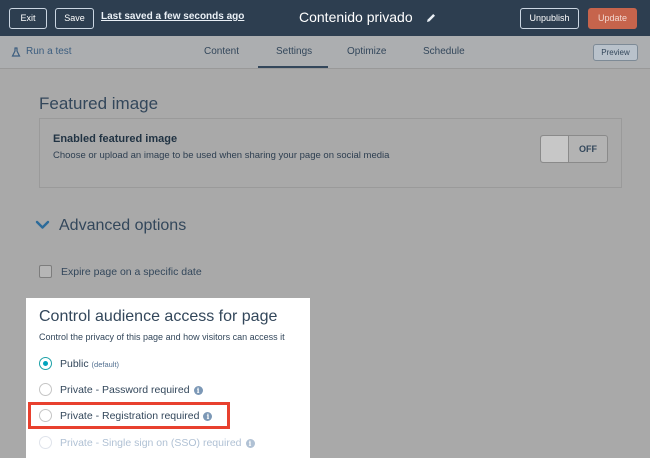  Describe the element at coordinates (105, 364) in the screenshot. I see `default-badge: (default)` at that location.